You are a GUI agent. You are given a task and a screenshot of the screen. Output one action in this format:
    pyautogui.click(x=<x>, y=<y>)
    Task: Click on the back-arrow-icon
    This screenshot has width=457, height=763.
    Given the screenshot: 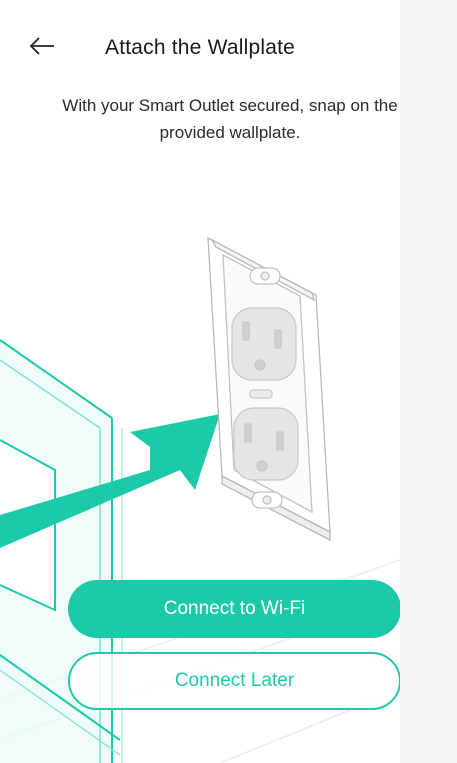 What is the action you would take?
    pyautogui.click(x=41, y=46)
    